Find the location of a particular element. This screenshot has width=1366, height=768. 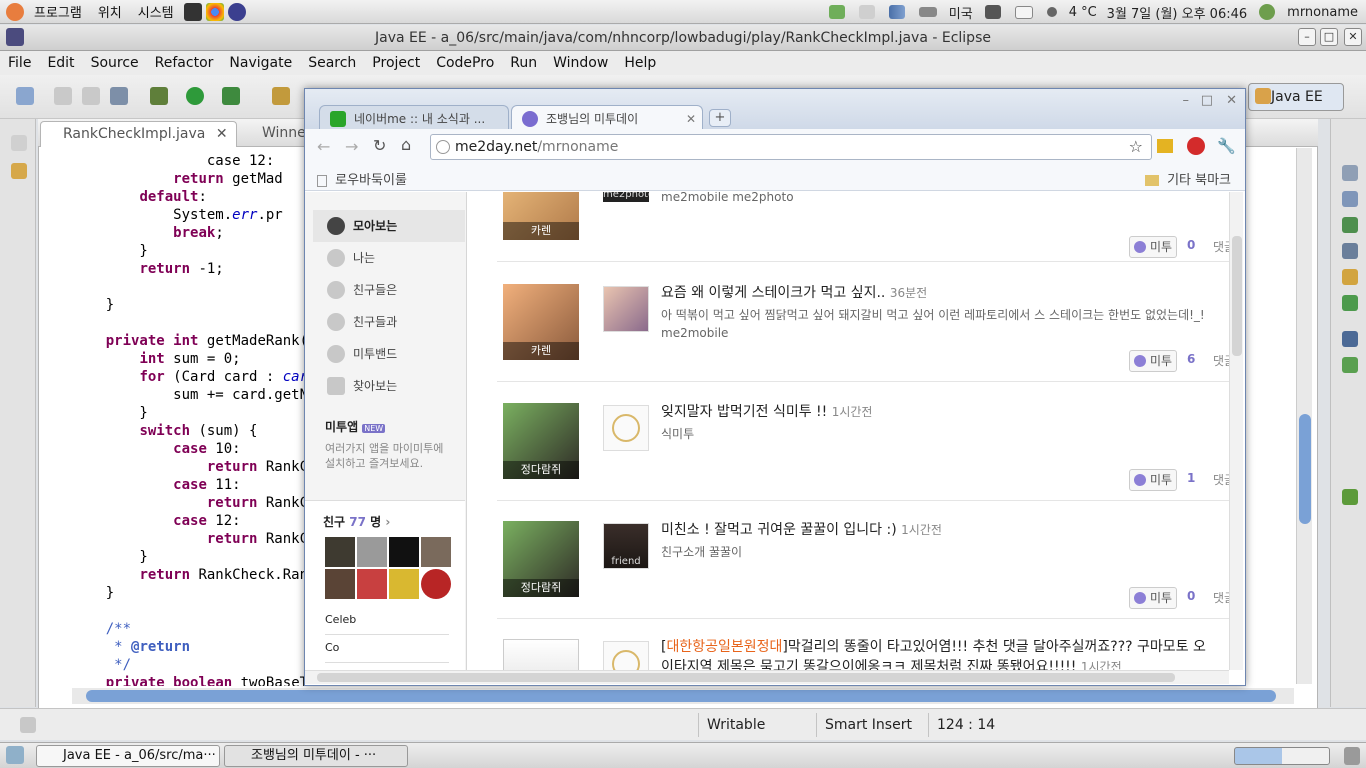

thumb-box: me2photo is located at coordinates (626, 197).